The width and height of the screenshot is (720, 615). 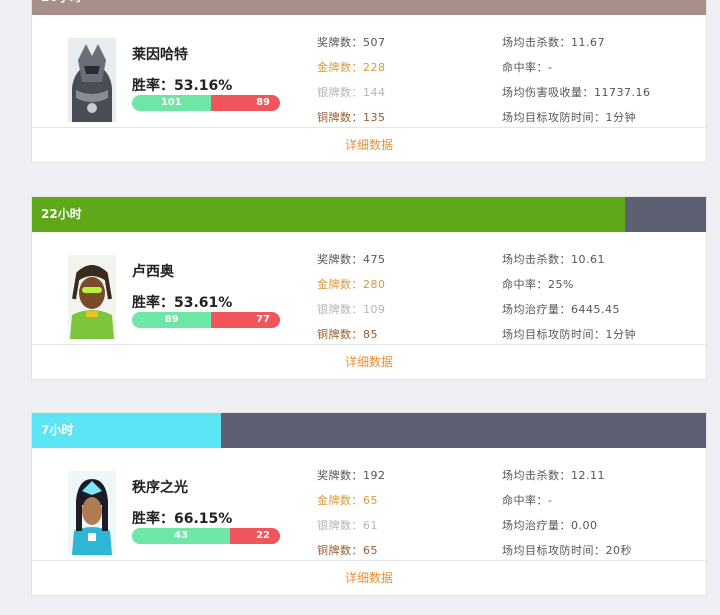 I want to click on win-rate: 胜率：53.61%, so click(x=182, y=303).